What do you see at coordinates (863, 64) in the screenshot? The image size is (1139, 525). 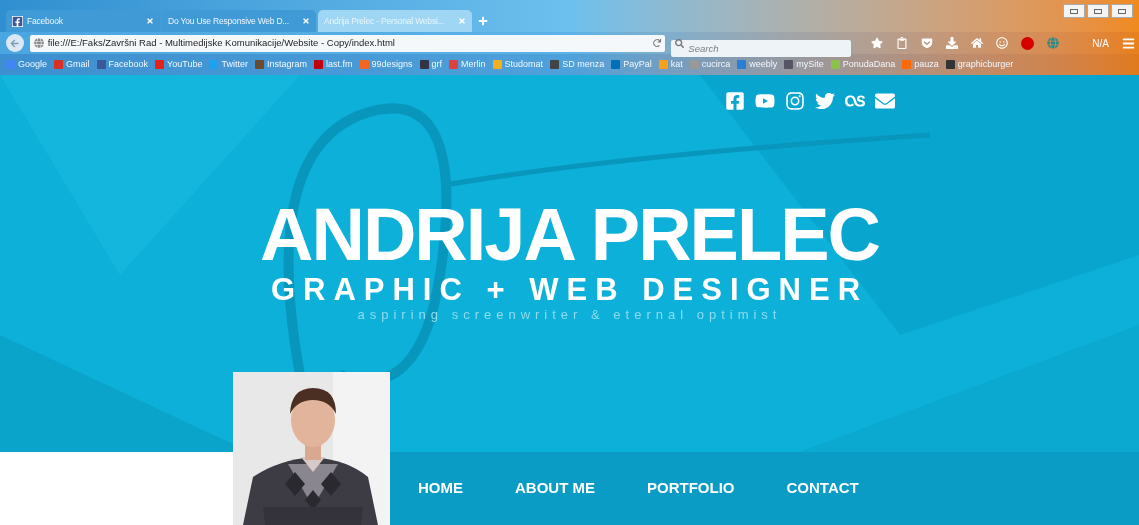 I see `bookmark: PonudaDana` at bounding box center [863, 64].